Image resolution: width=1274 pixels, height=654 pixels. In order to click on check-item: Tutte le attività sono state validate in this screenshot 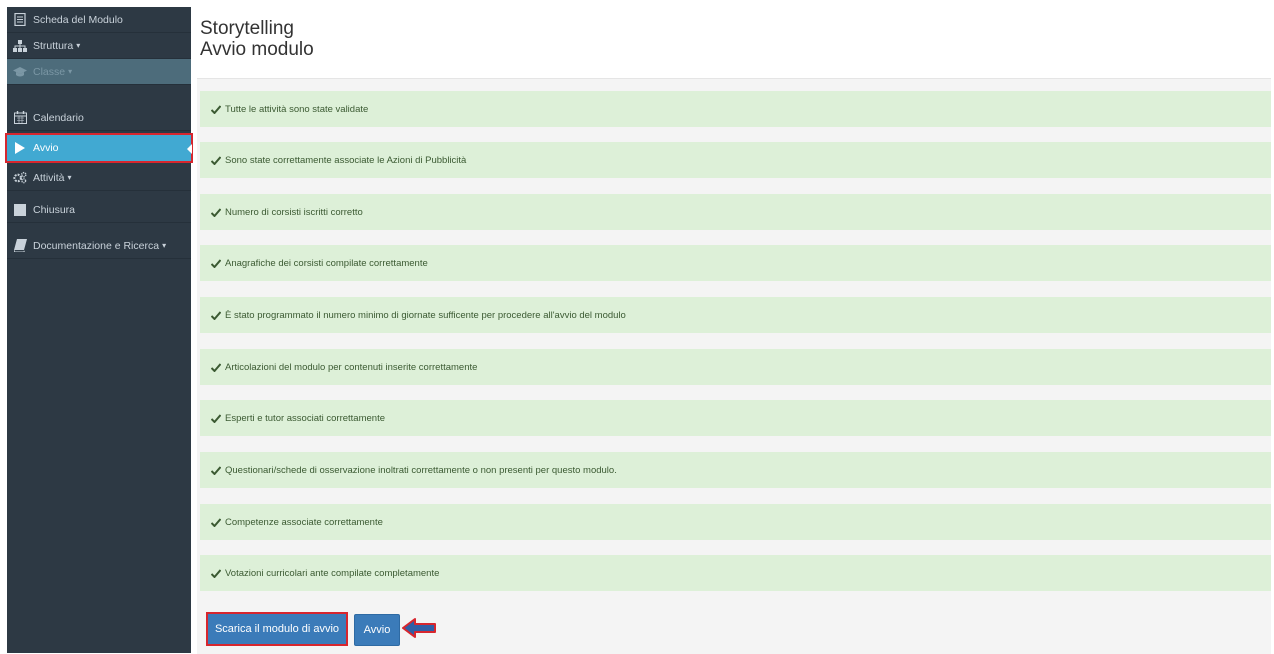, I will do `click(735, 109)`.